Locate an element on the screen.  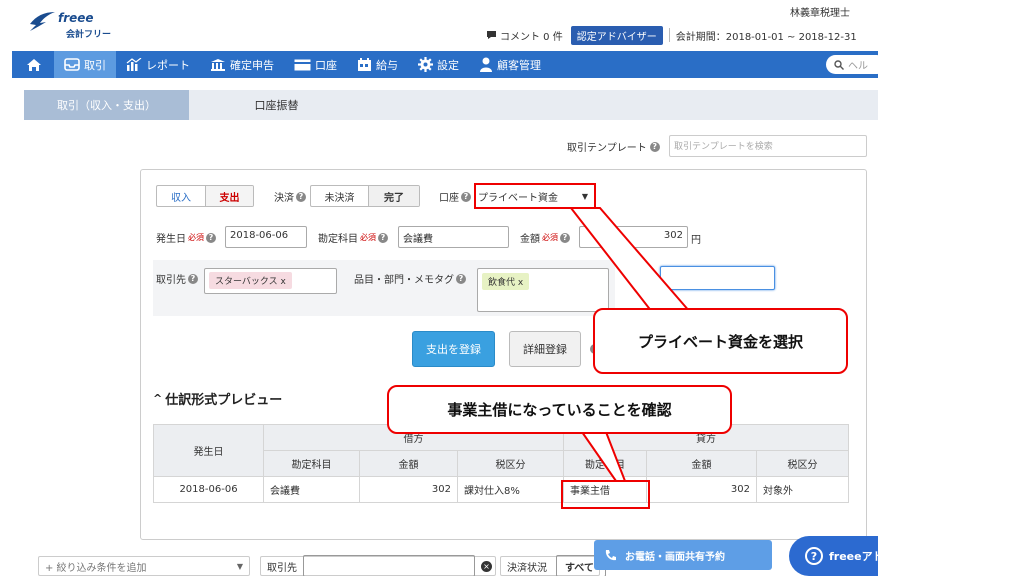
account-highlight-box is located at coordinates (535, 196).